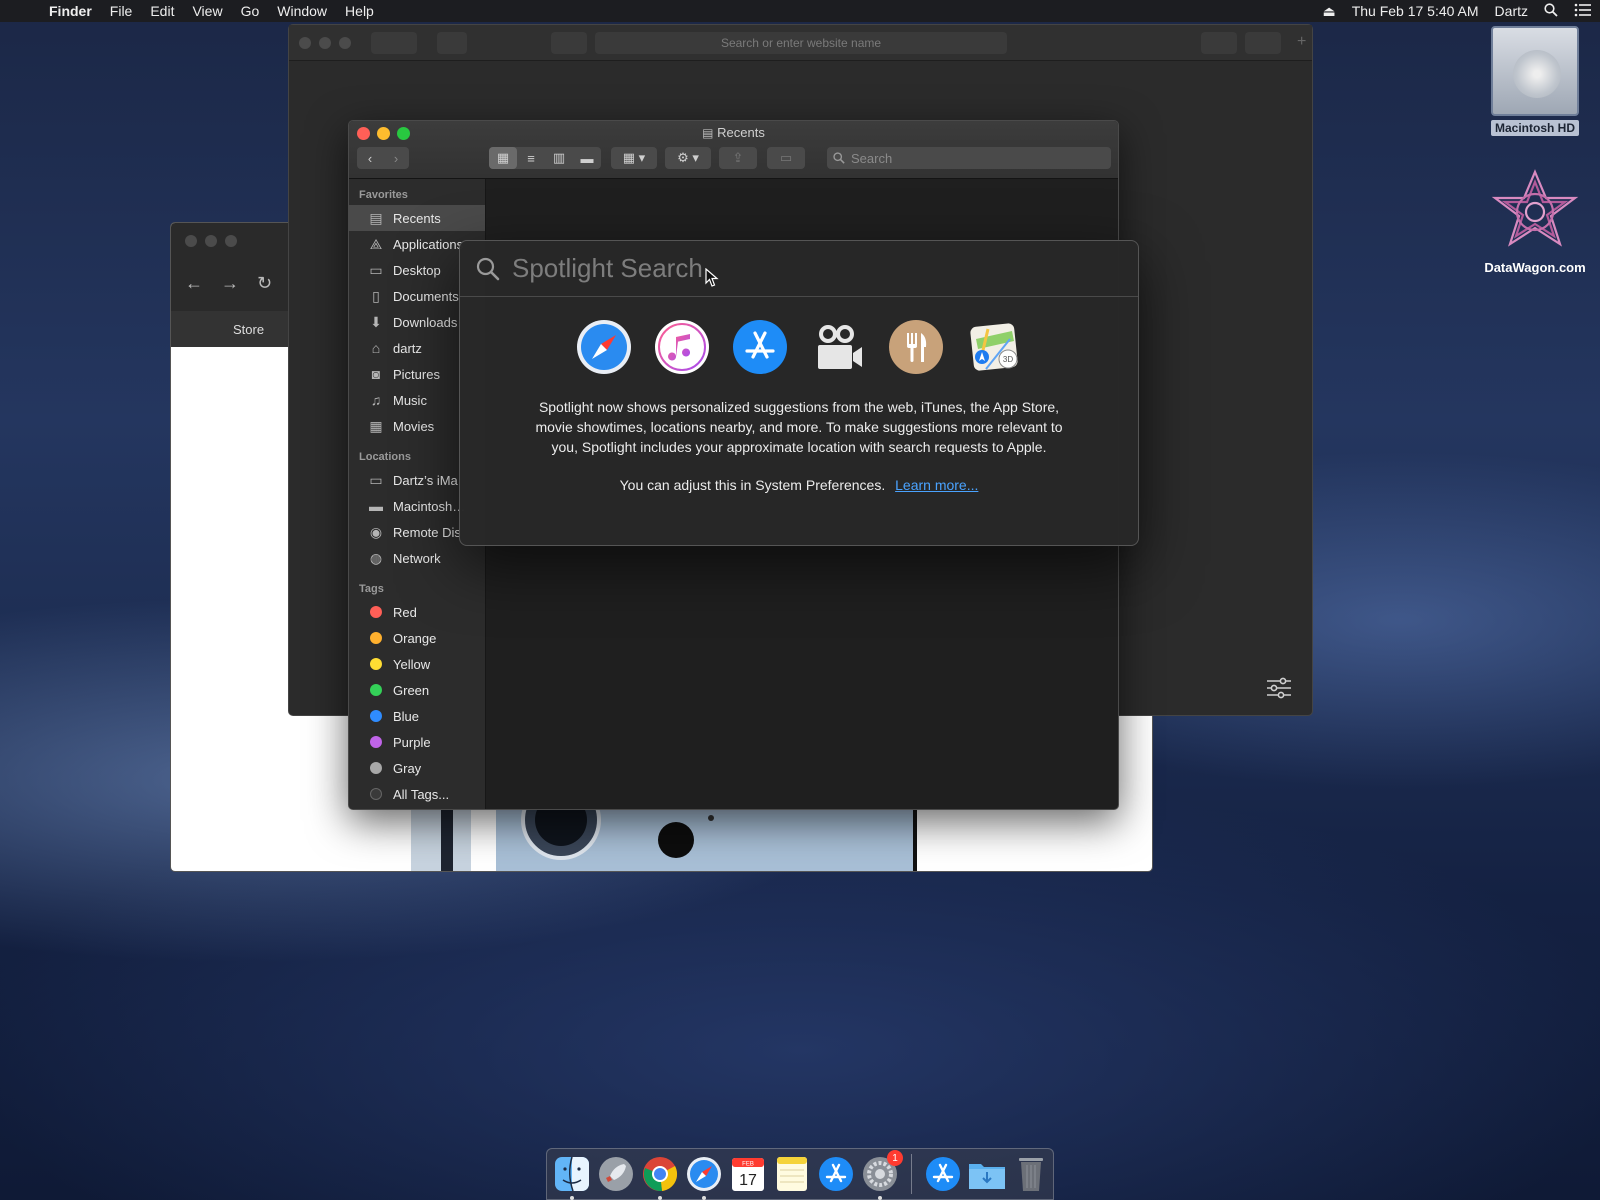 This screenshot has height=1200, width=1600. Describe the element at coordinates (412, 742) in the screenshot. I see `sidebar-item-label: Purple` at that location.